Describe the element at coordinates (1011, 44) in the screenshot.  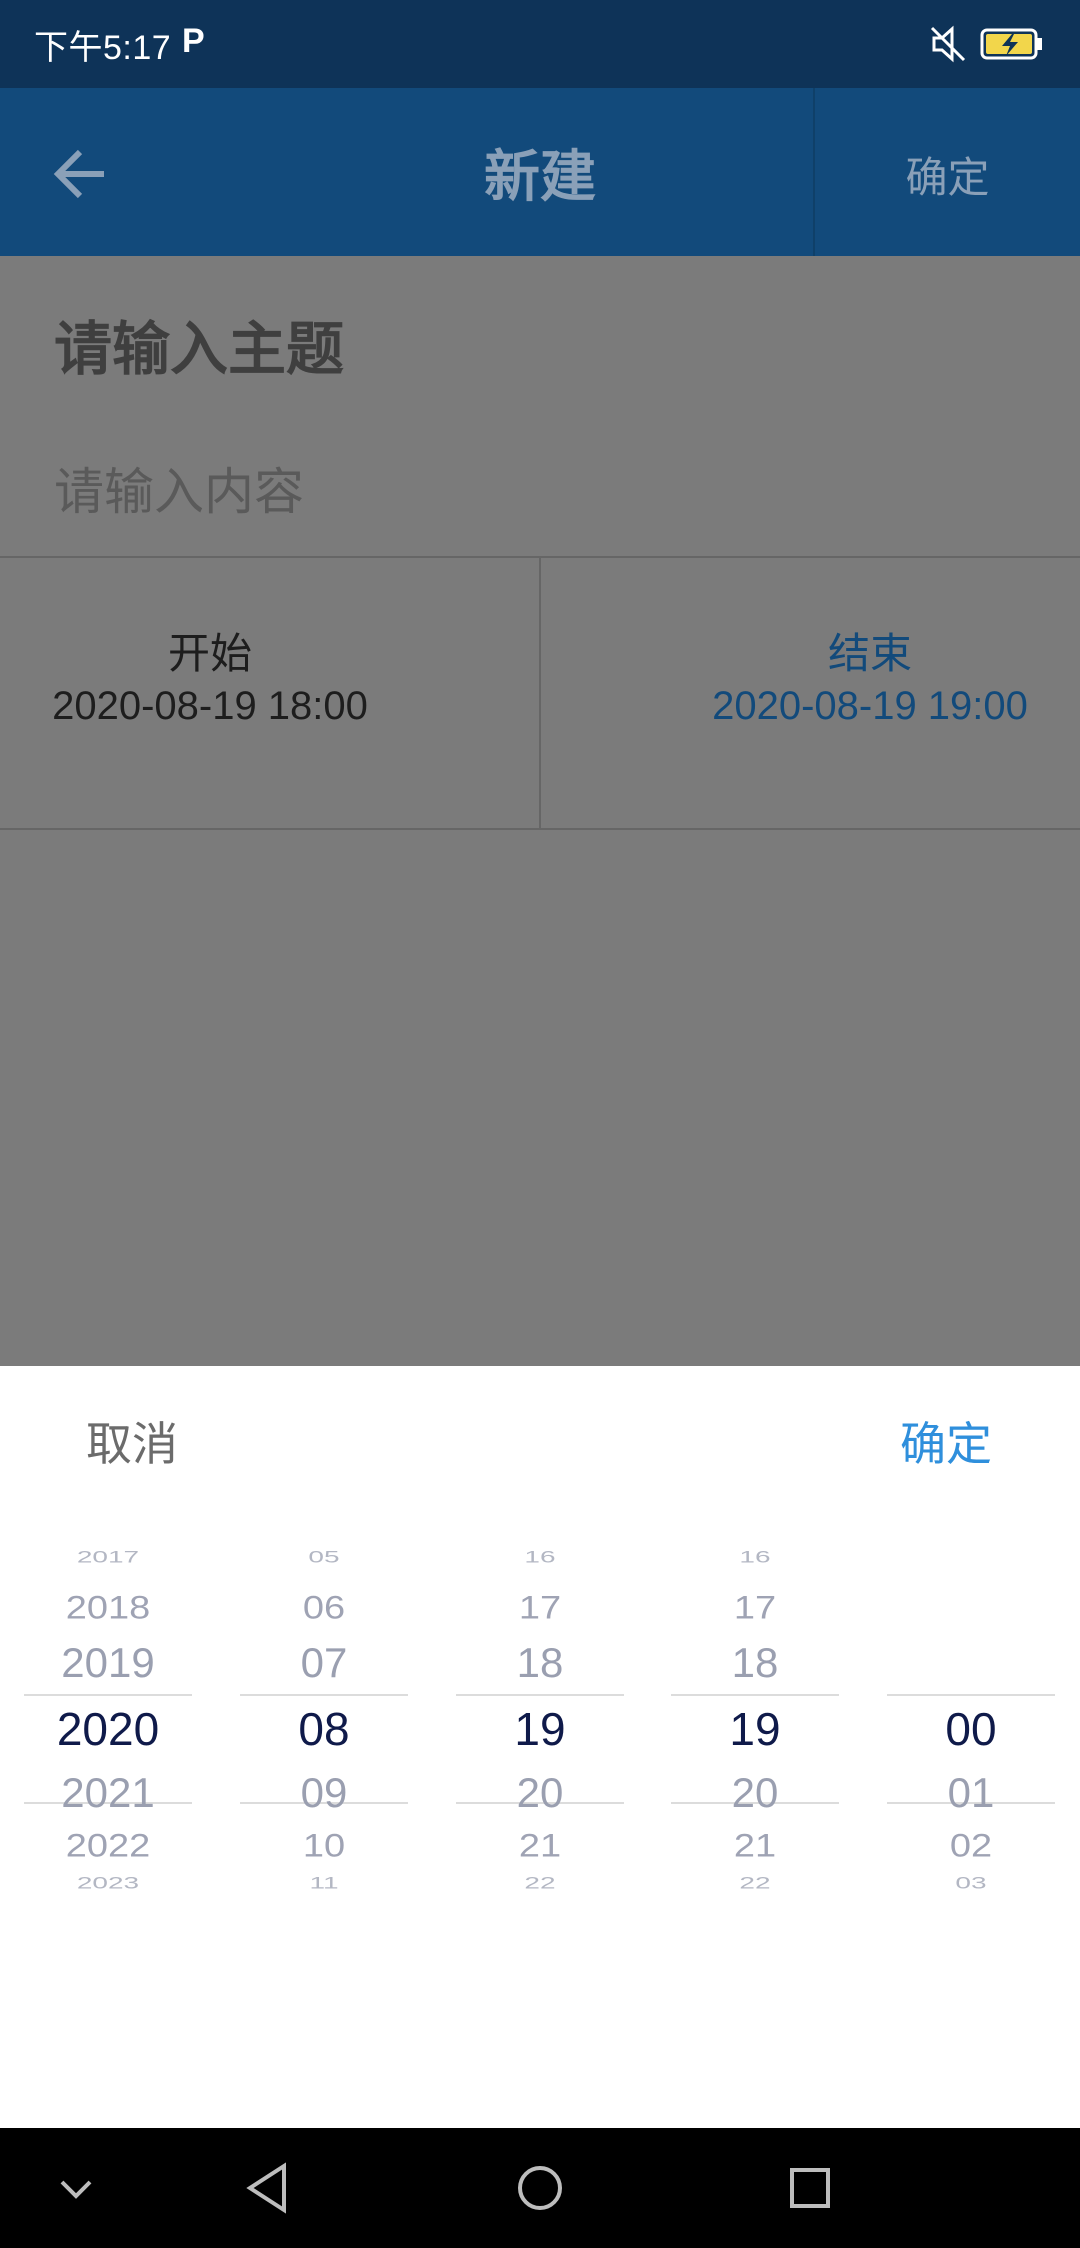
I see `battery-charging-icon` at that location.